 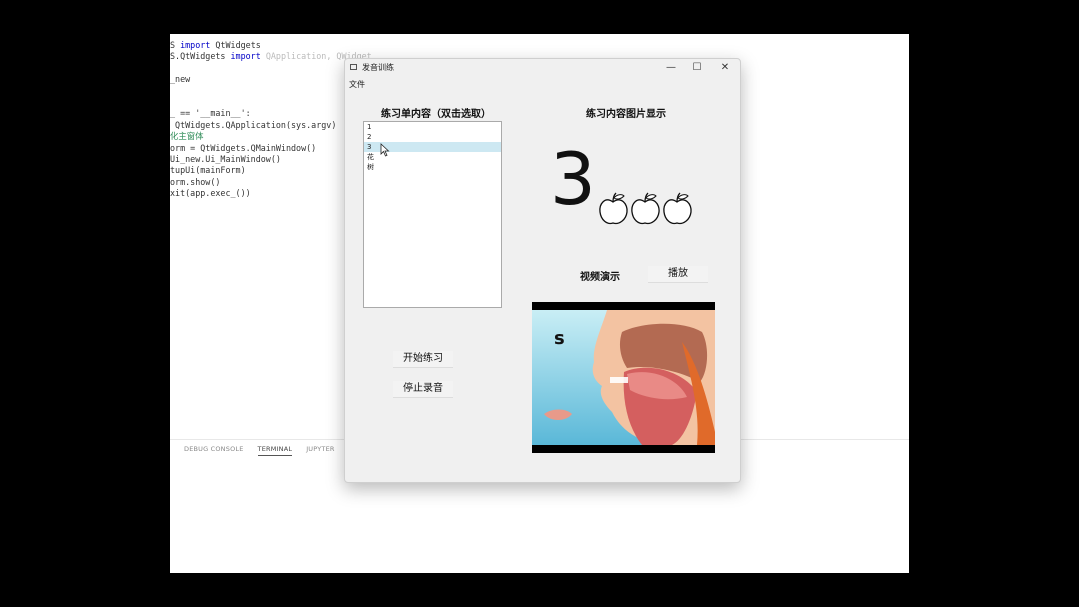 What do you see at coordinates (271, 79) in the screenshot?
I see `code-line: _new` at bounding box center [271, 79].